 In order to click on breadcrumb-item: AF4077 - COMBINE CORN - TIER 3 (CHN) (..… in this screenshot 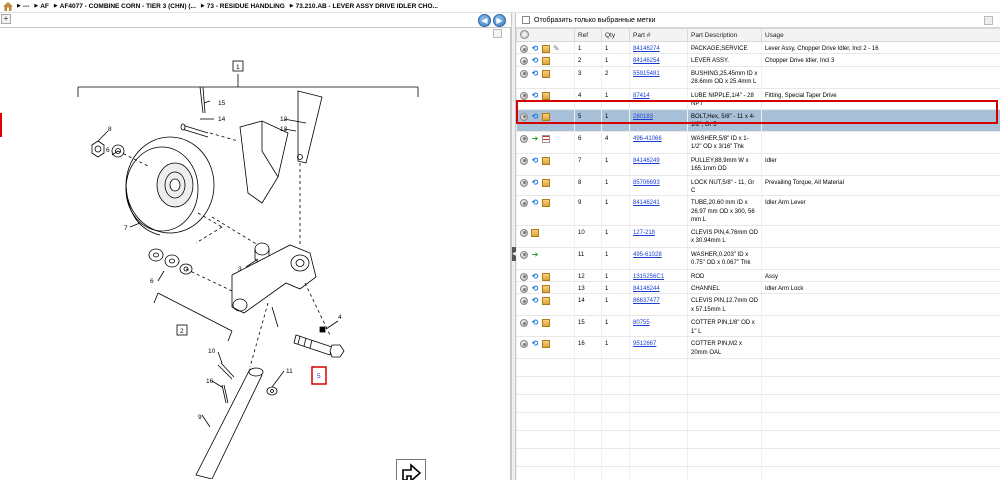, I will do `click(128, 6)`.